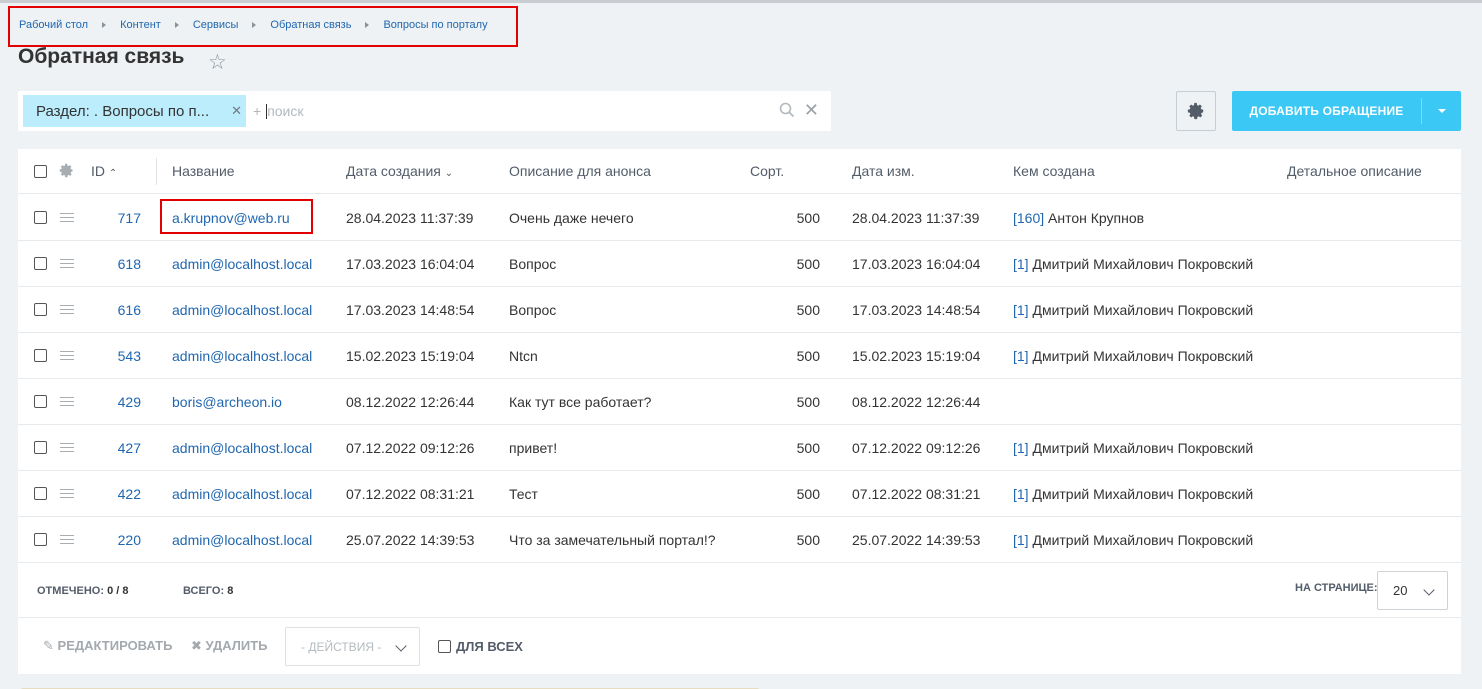 This screenshot has width=1482, height=689. I want to click on column-header-sort: Сорт., so click(767, 171).